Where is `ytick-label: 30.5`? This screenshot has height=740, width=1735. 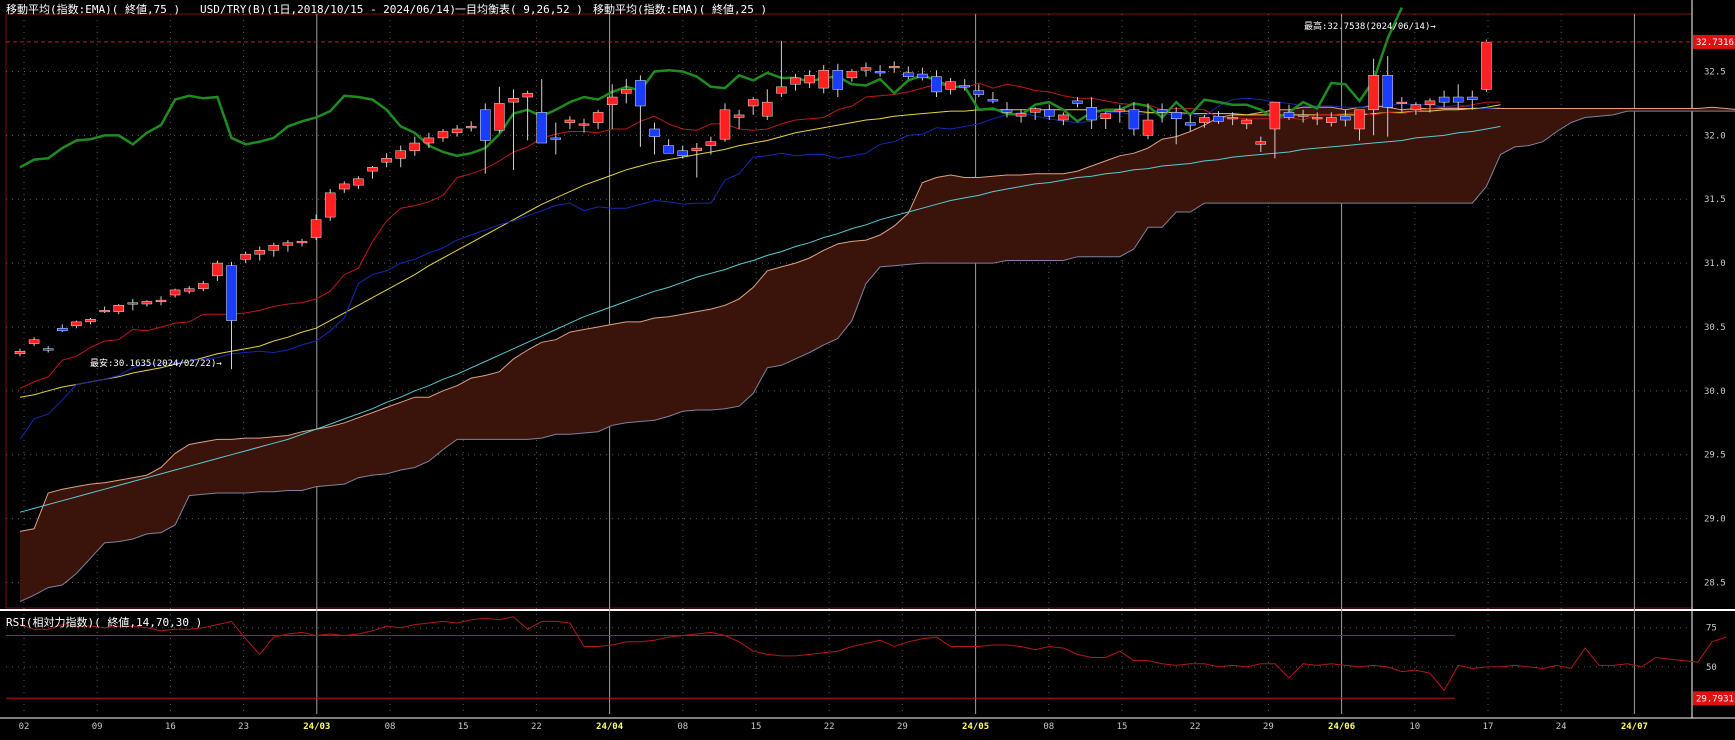 ytick-label: 30.5 is located at coordinates (1715, 328).